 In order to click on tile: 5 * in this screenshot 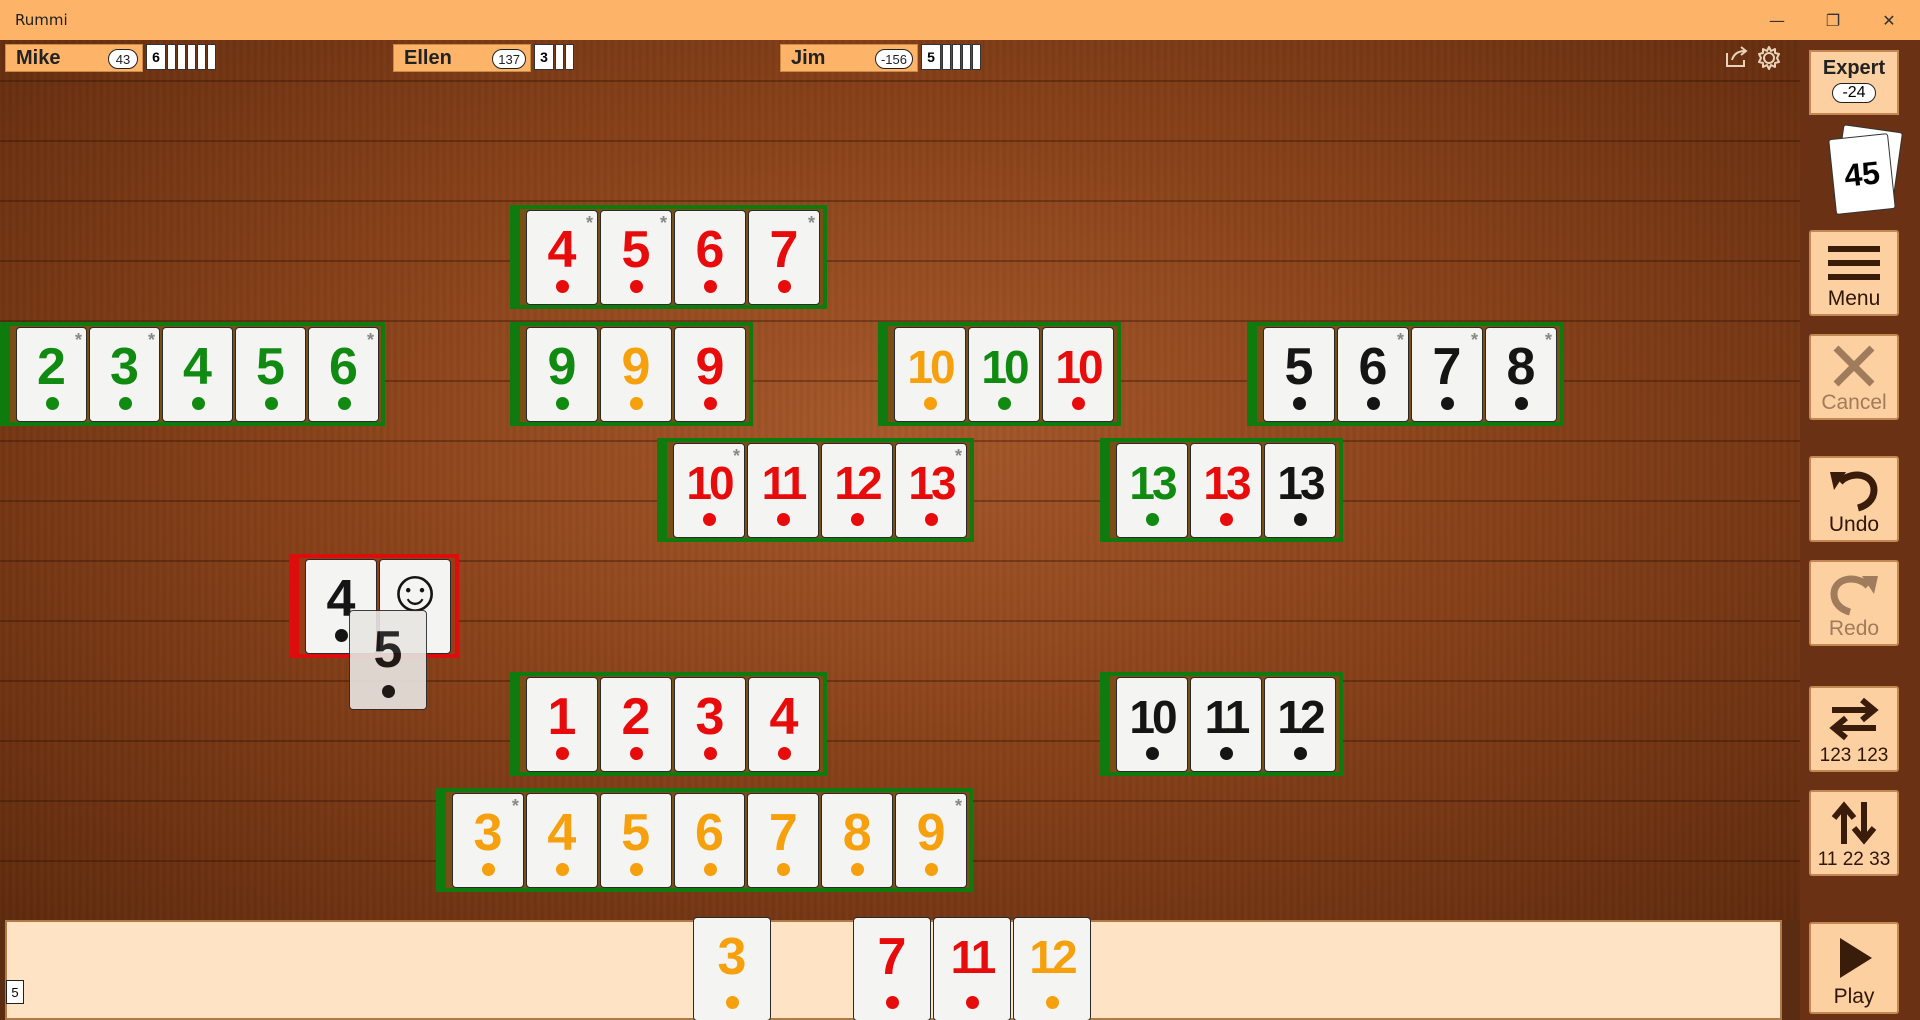, I will do `click(636, 257)`.